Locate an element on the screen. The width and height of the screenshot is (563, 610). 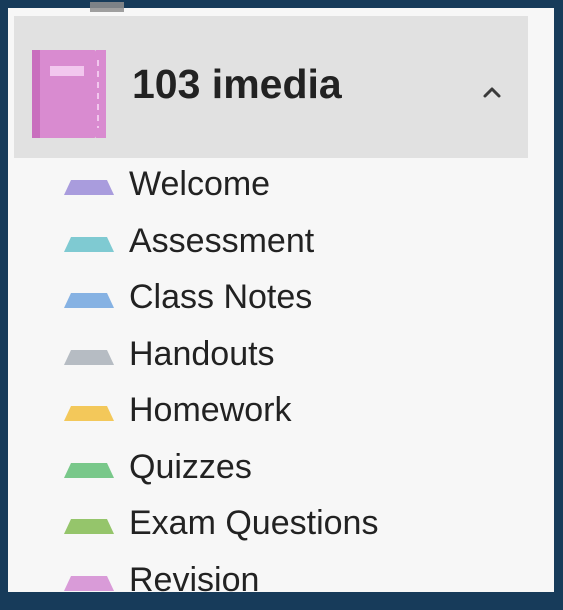
notebook-icon is located at coordinates (69, 94).